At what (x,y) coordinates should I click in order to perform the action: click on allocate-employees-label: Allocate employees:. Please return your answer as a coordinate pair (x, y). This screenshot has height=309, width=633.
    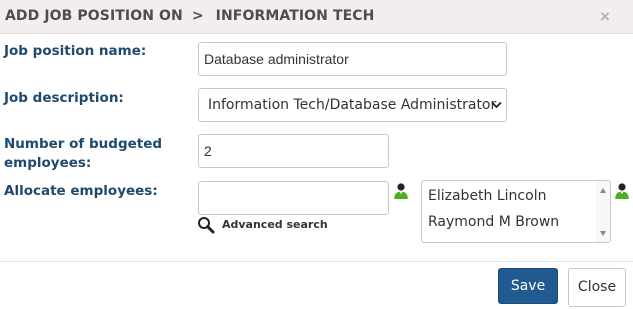
    Looking at the image, I should click on (81, 191).